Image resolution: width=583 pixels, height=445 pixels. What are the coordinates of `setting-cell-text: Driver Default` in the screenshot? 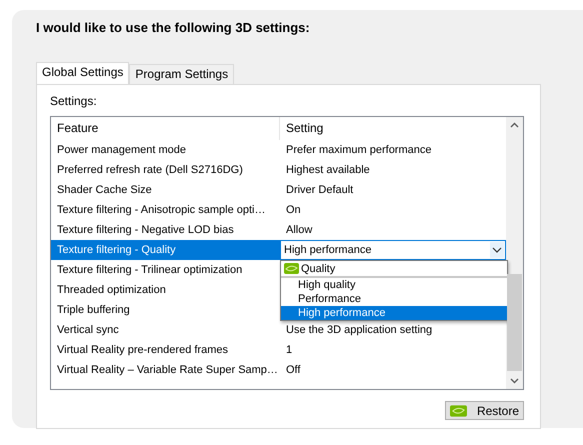 It's located at (319, 190).